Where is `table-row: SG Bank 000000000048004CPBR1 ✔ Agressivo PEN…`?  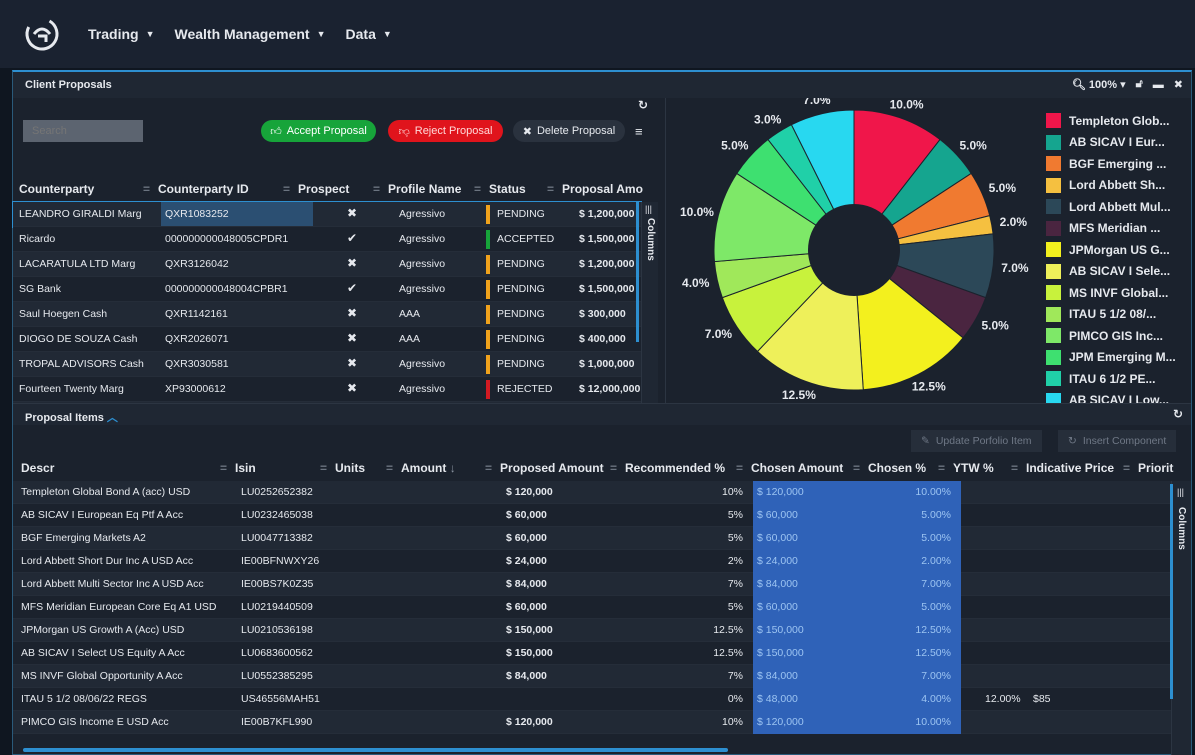 table-row: SG Bank 000000000048004CPBR1 ✔ Agressivo PEN… is located at coordinates (327, 289).